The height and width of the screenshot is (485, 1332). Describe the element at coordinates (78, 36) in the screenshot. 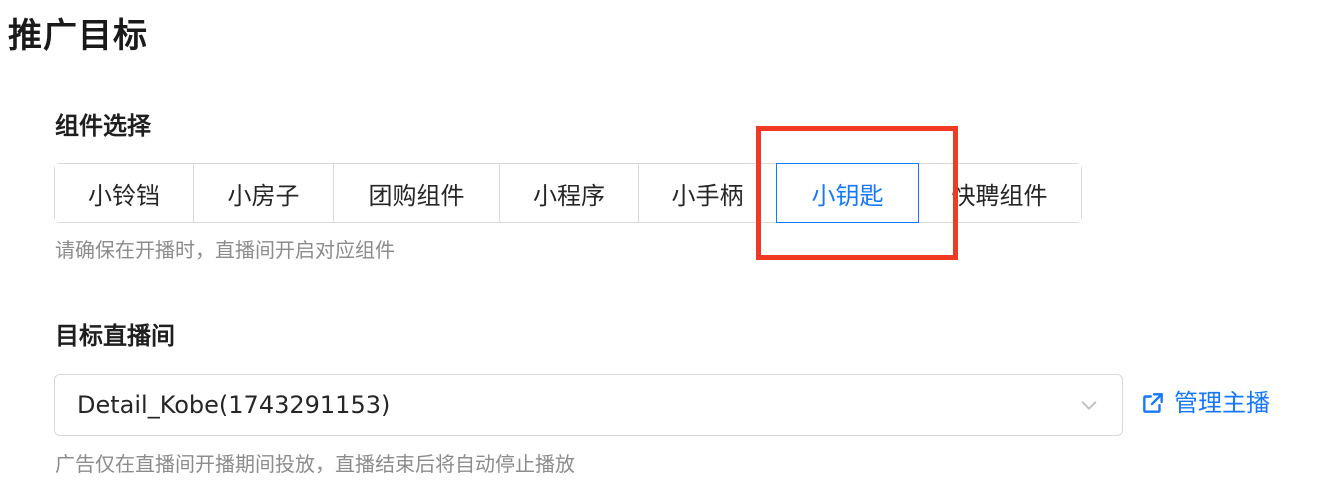

I see `page-title: 推广目标` at that location.